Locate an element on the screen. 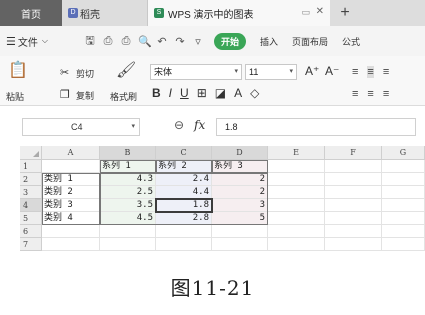 This screenshot has height=315, width=425. row-header: 6 is located at coordinates (31, 231).